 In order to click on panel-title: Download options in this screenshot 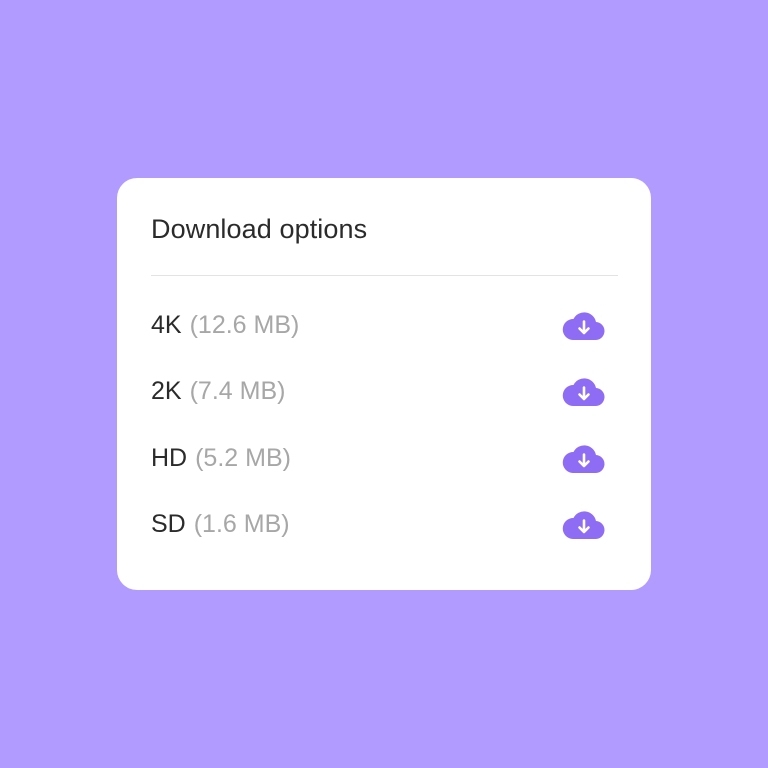, I will do `click(259, 229)`.